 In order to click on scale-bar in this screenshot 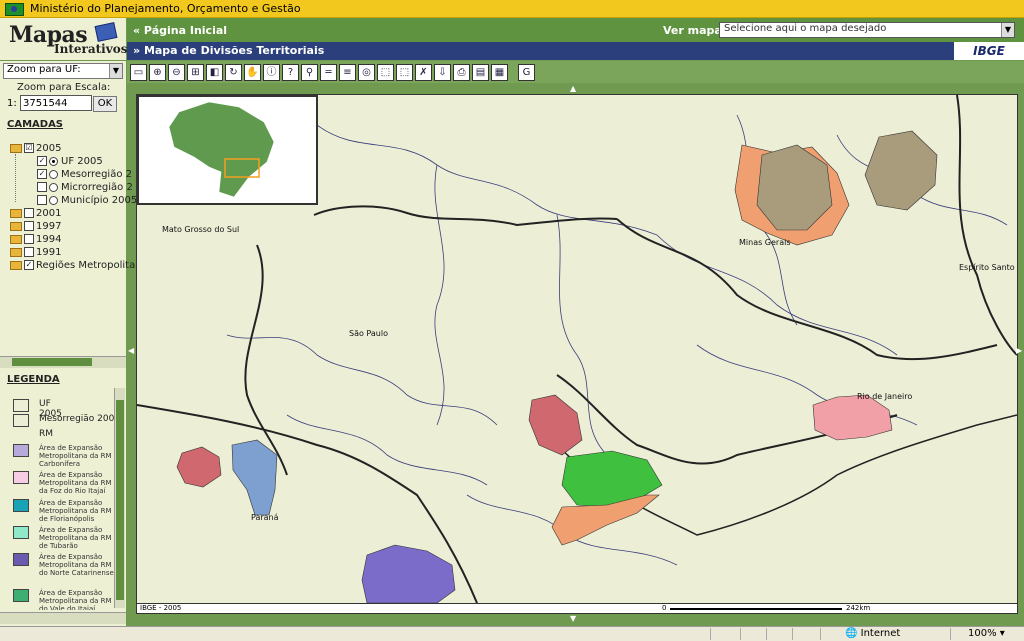, I will do `click(756, 609)`.